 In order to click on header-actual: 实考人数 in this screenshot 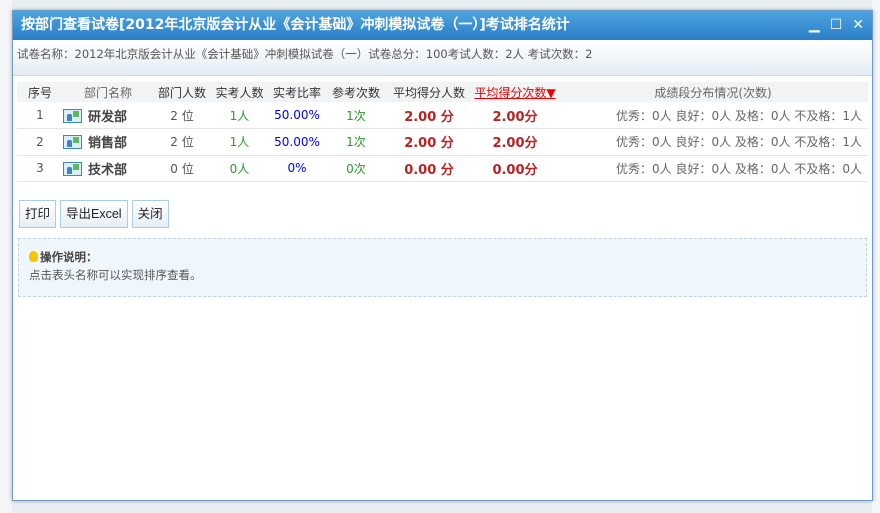, I will do `click(239, 92)`.